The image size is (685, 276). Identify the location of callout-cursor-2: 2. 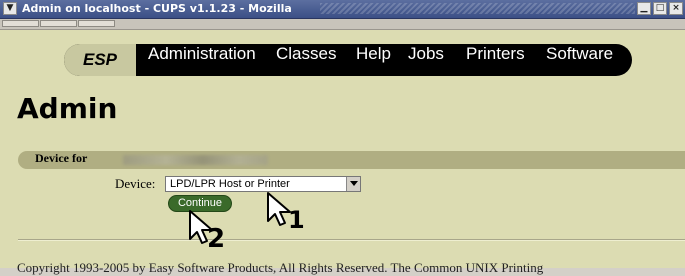
(213, 235).